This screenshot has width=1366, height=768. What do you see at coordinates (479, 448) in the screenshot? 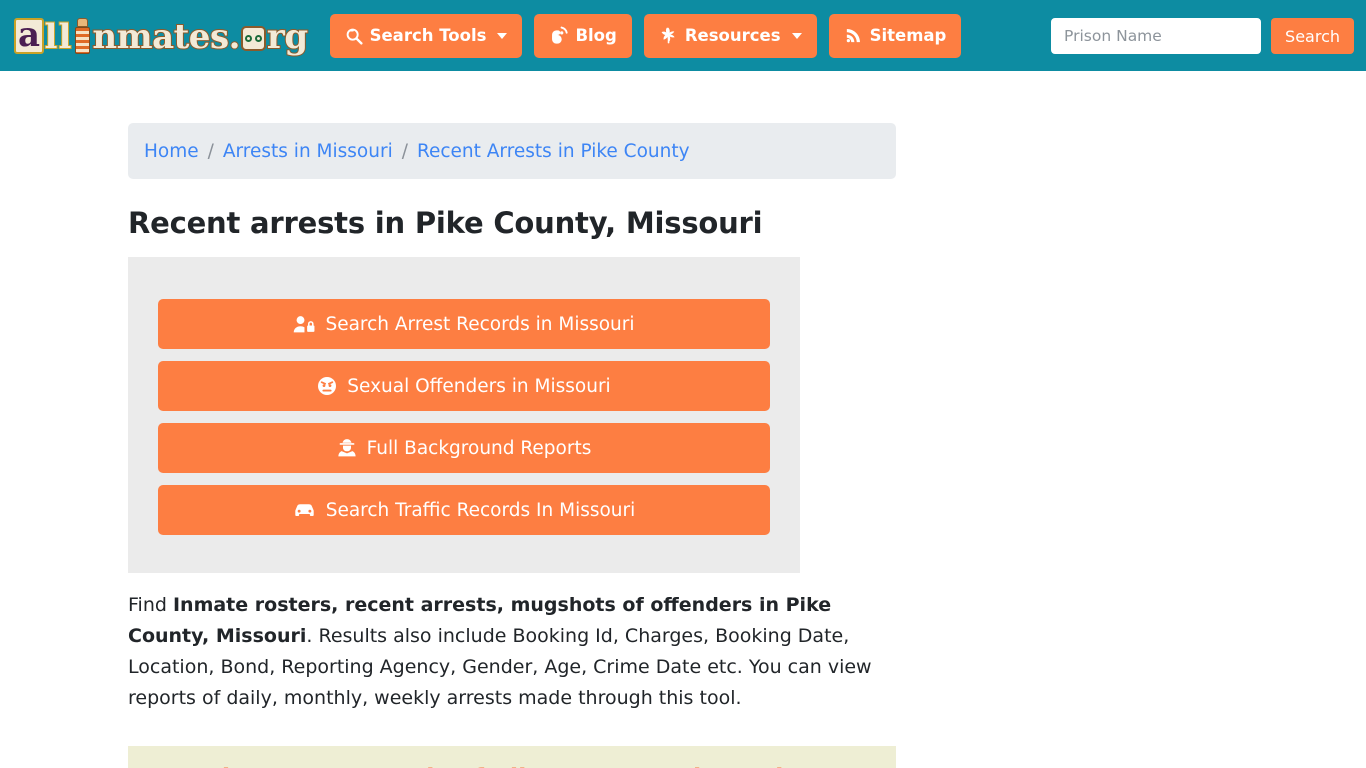
I see `action-button-label: Full Background Reports` at bounding box center [479, 448].